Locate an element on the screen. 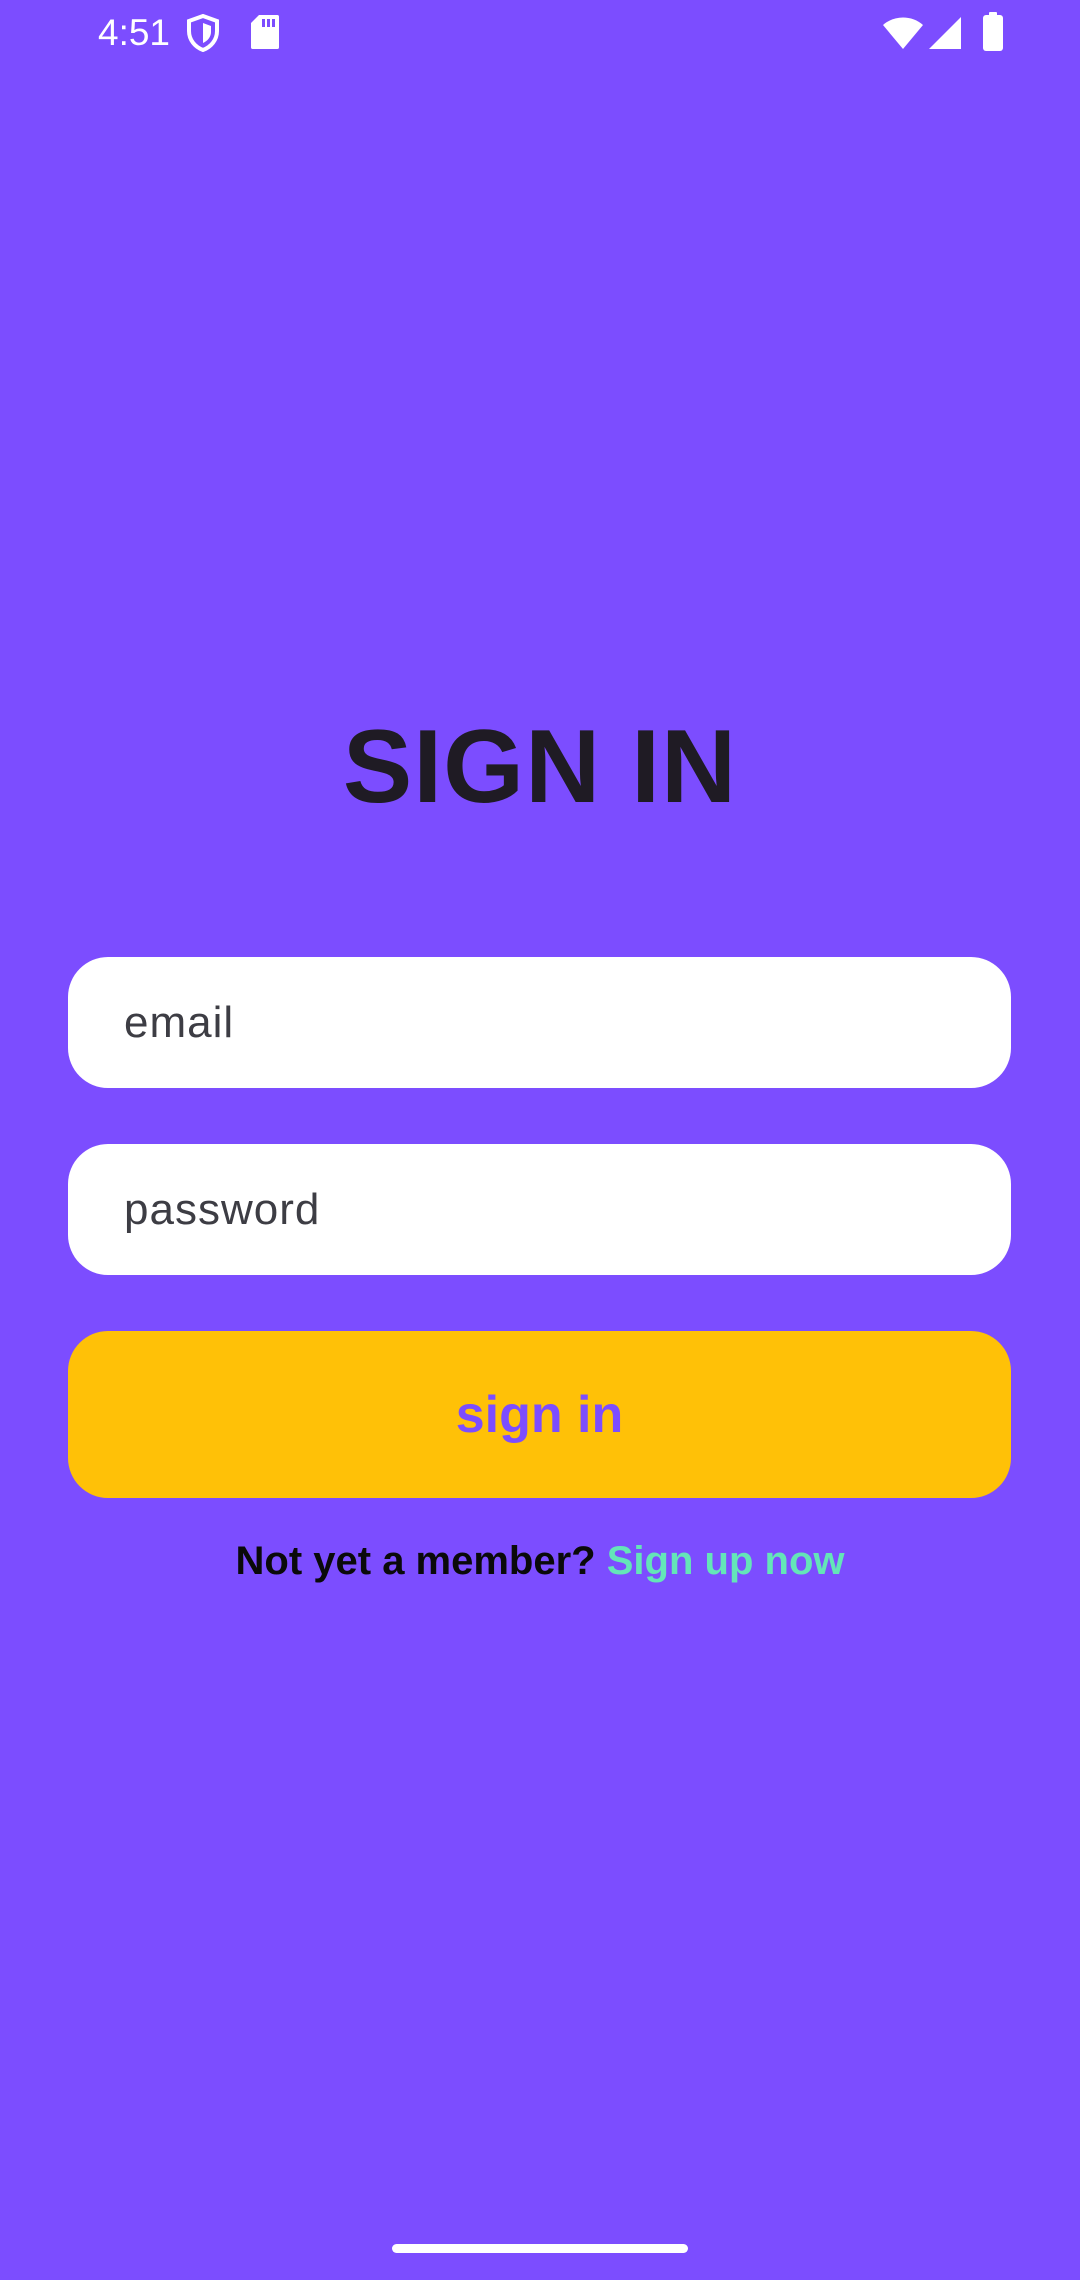 The width and height of the screenshot is (1080, 2280). signup-prompt: Not yet a member? Sign up now is located at coordinates (540, 1561).